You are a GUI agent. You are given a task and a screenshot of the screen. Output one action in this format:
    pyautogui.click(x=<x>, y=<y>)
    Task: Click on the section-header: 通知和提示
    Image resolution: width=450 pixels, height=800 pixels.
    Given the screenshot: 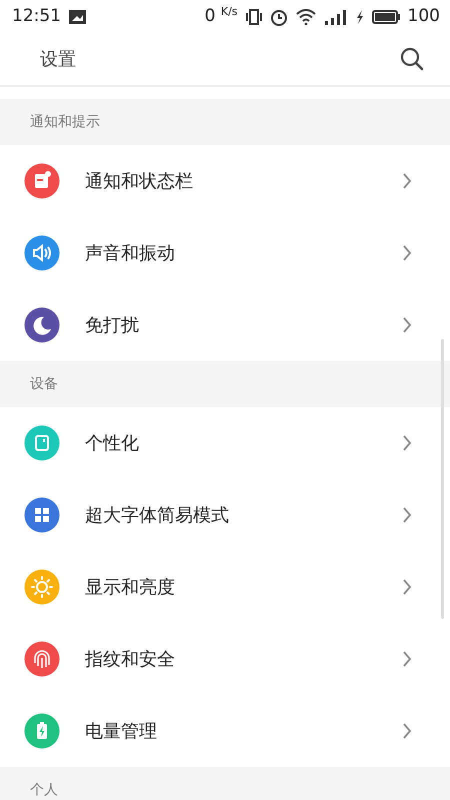 What is the action you would take?
    pyautogui.click(x=65, y=122)
    